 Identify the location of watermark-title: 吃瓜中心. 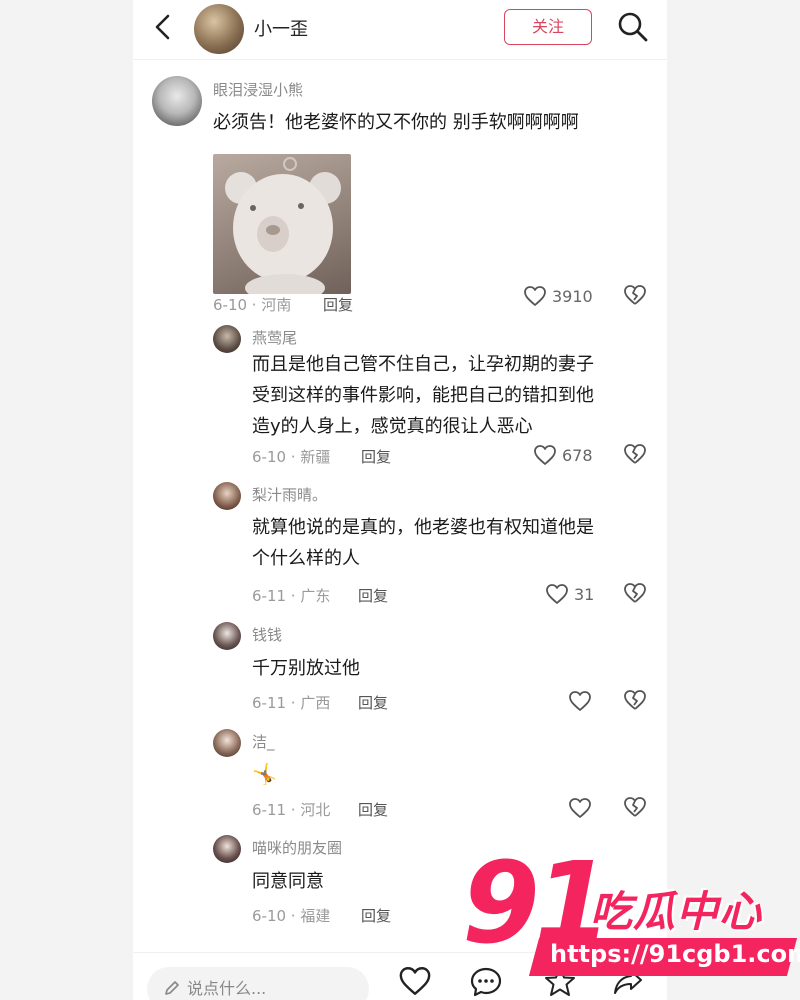
(676, 911).